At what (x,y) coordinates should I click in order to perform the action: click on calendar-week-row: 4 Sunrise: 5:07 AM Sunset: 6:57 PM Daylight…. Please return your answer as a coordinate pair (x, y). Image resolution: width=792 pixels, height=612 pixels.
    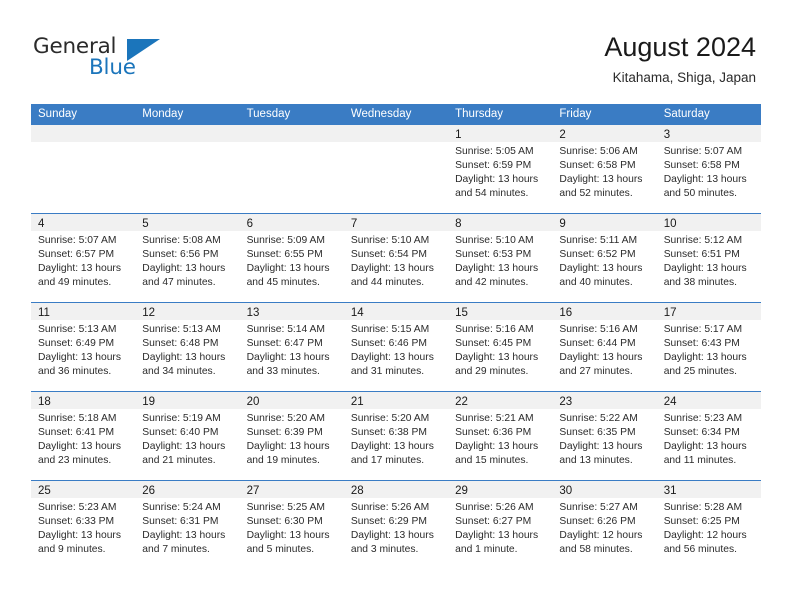
    Looking at the image, I should click on (396, 257).